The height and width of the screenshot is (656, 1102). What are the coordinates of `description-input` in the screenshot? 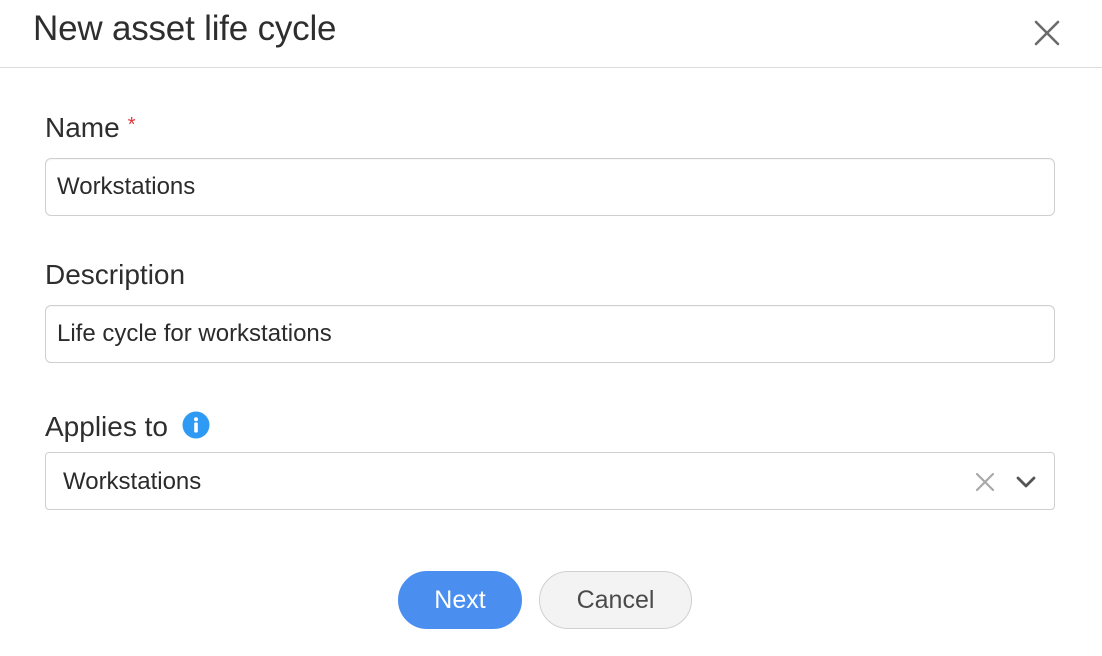 It's located at (550, 334).